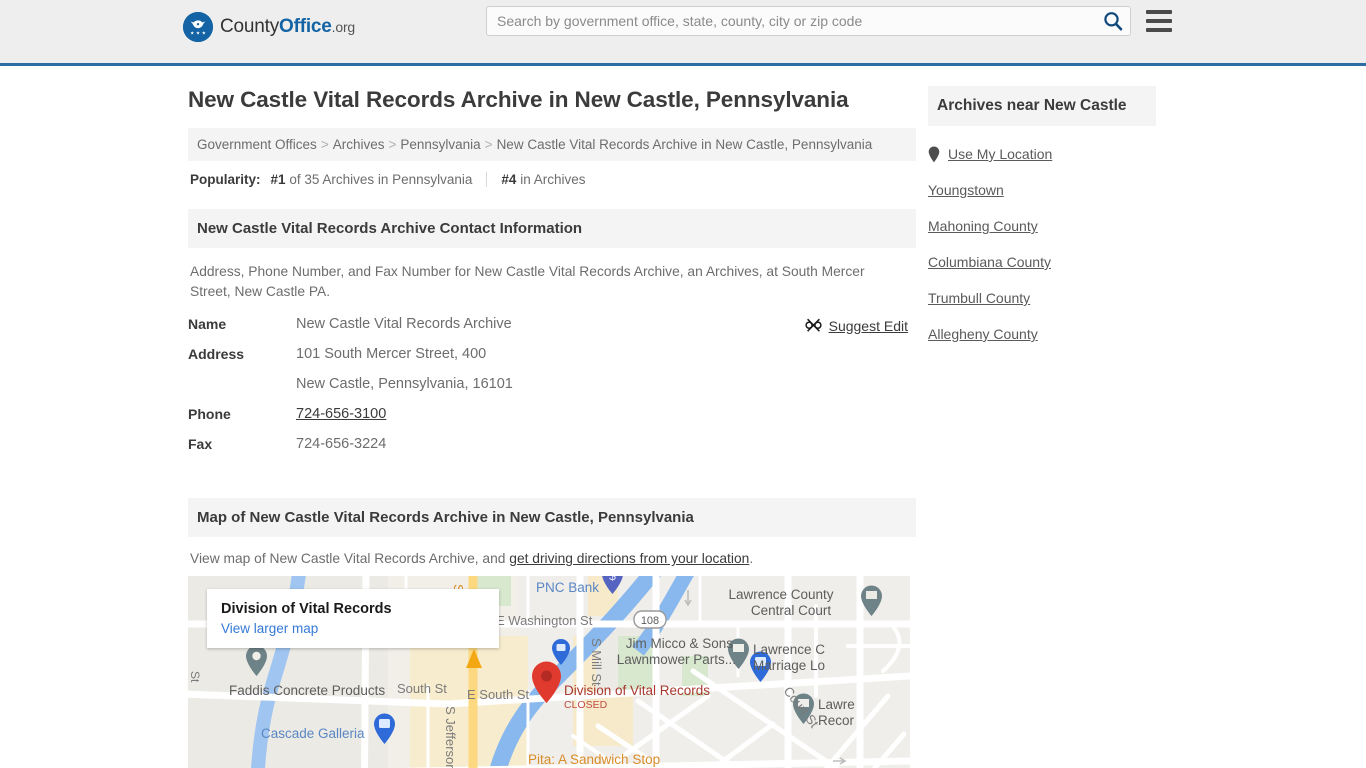 The width and height of the screenshot is (1366, 768). What do you see at coordinates (680, 643) in the screenshot?
I see `map-label-jim-micco-1: Jim Micco & Sons` at bounding box center [680, 643].